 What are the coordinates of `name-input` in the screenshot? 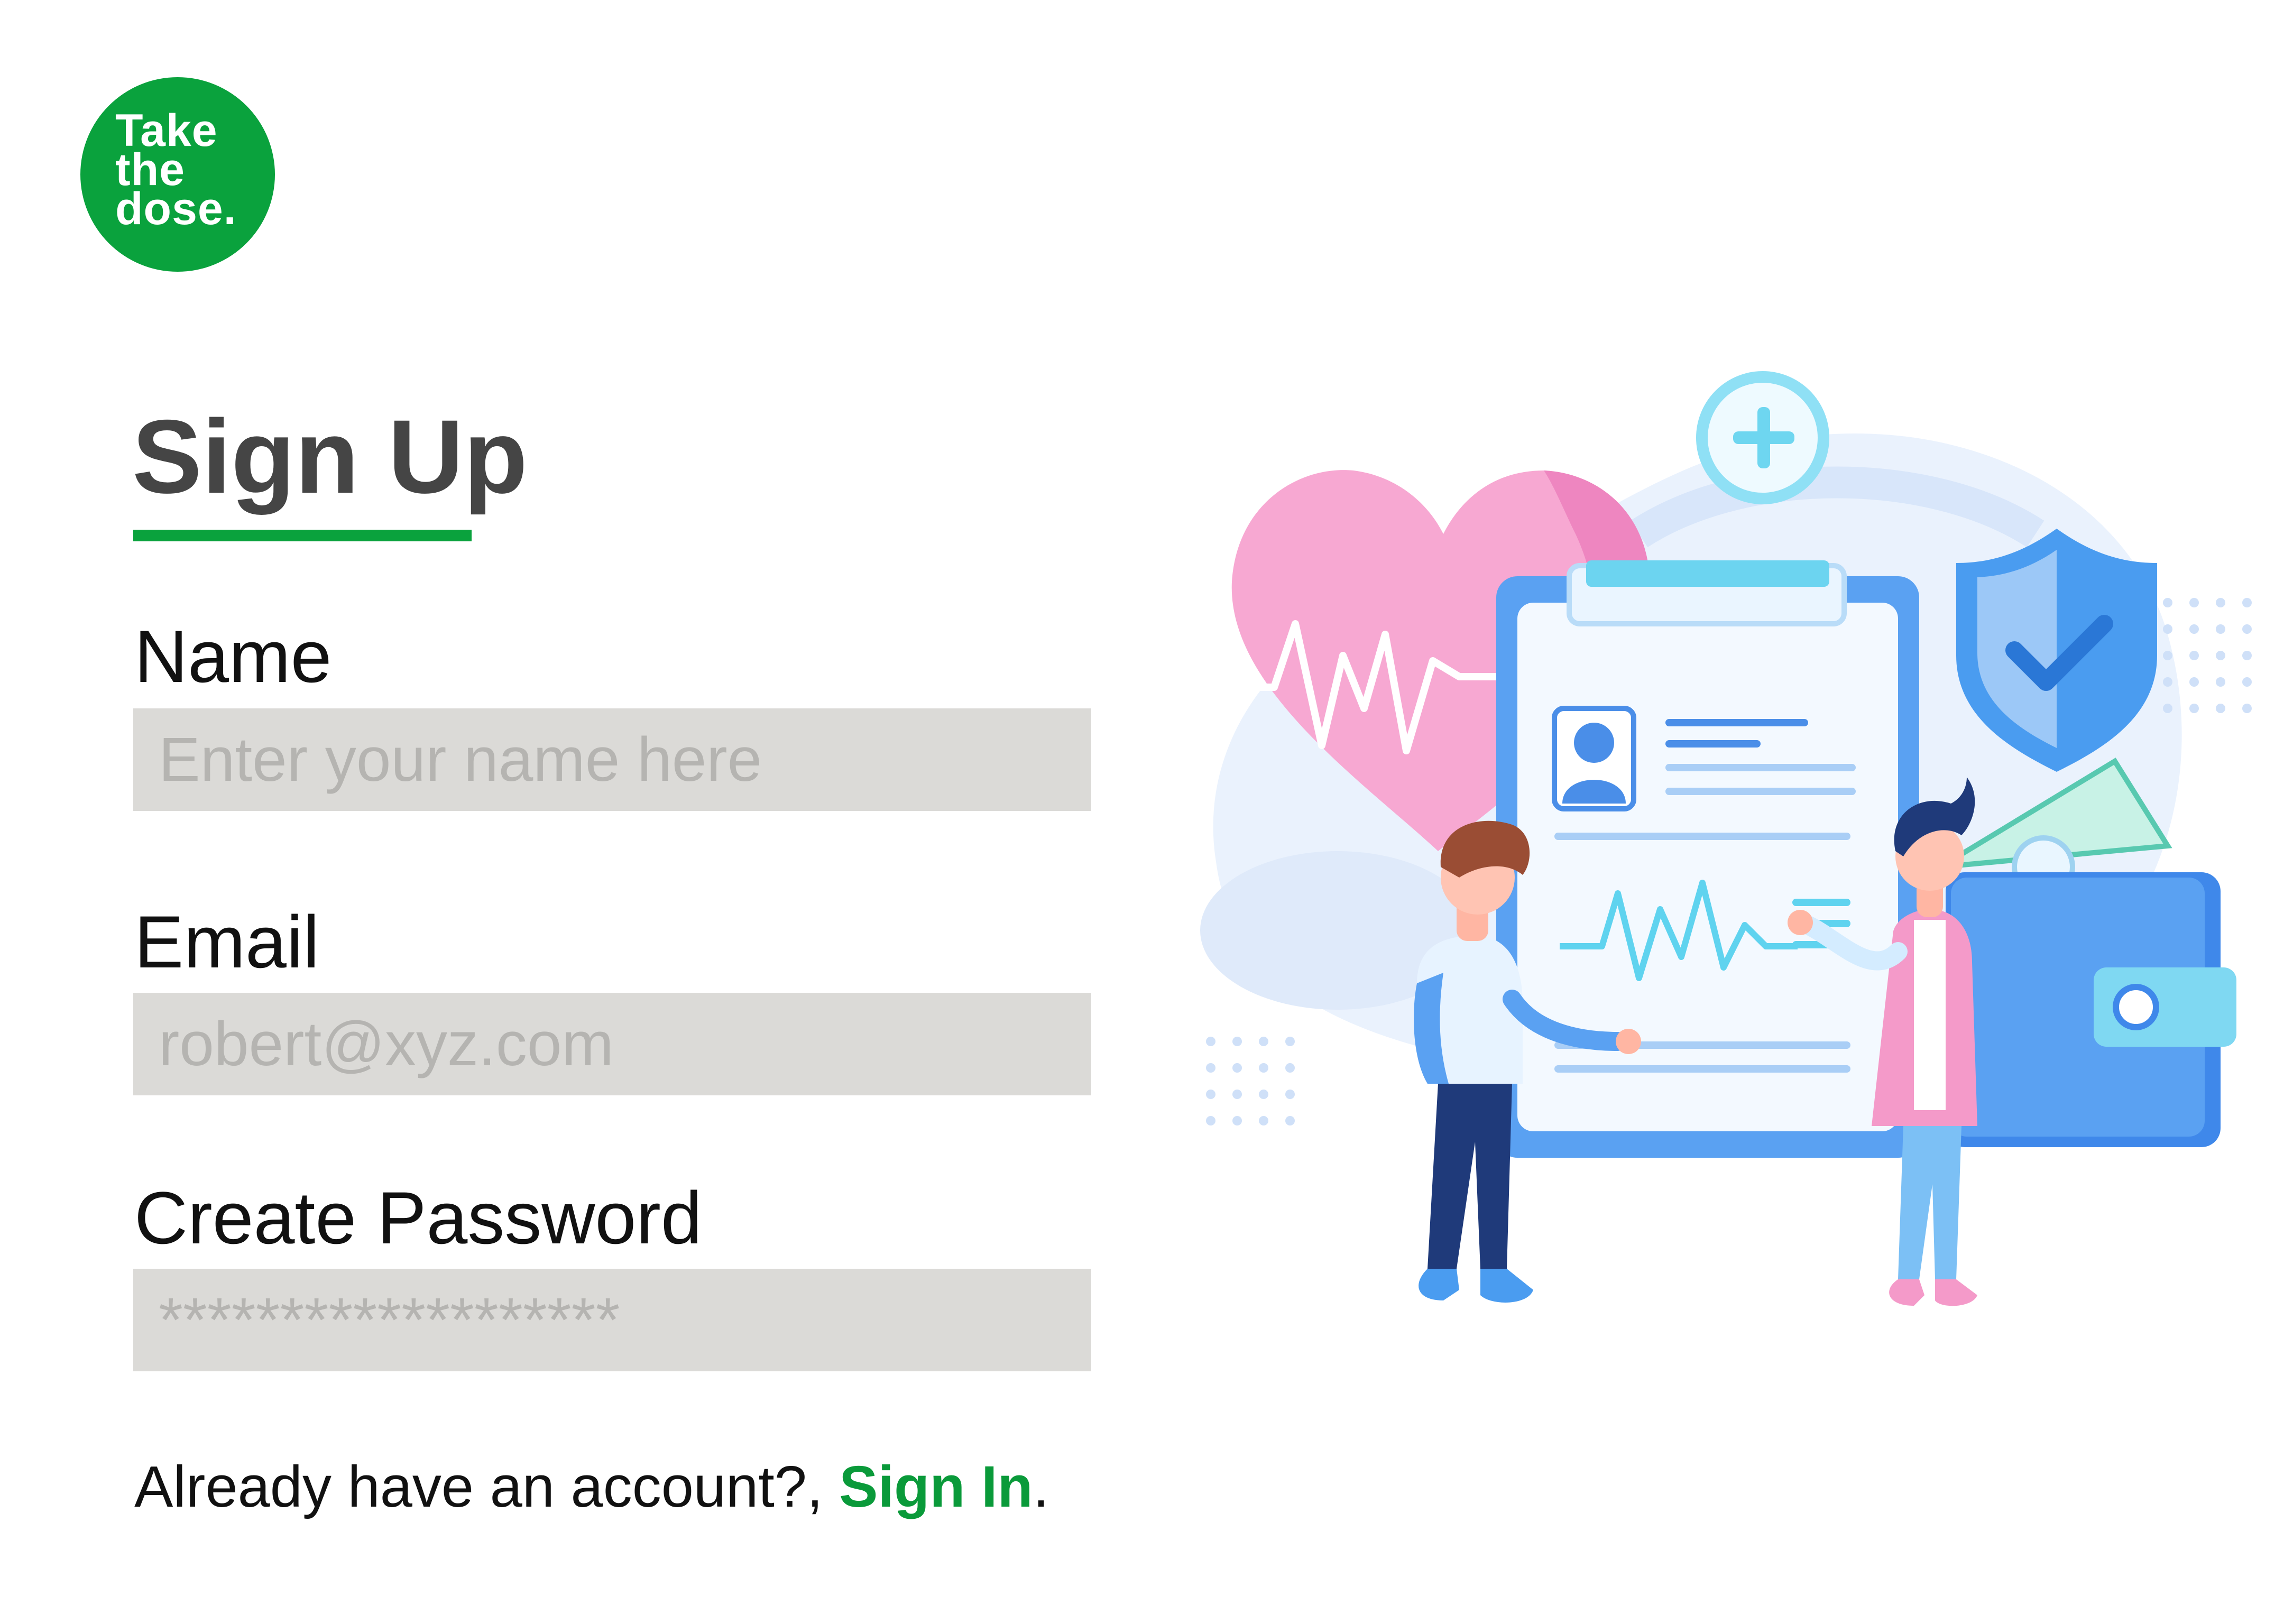 It's located at (612, 759).